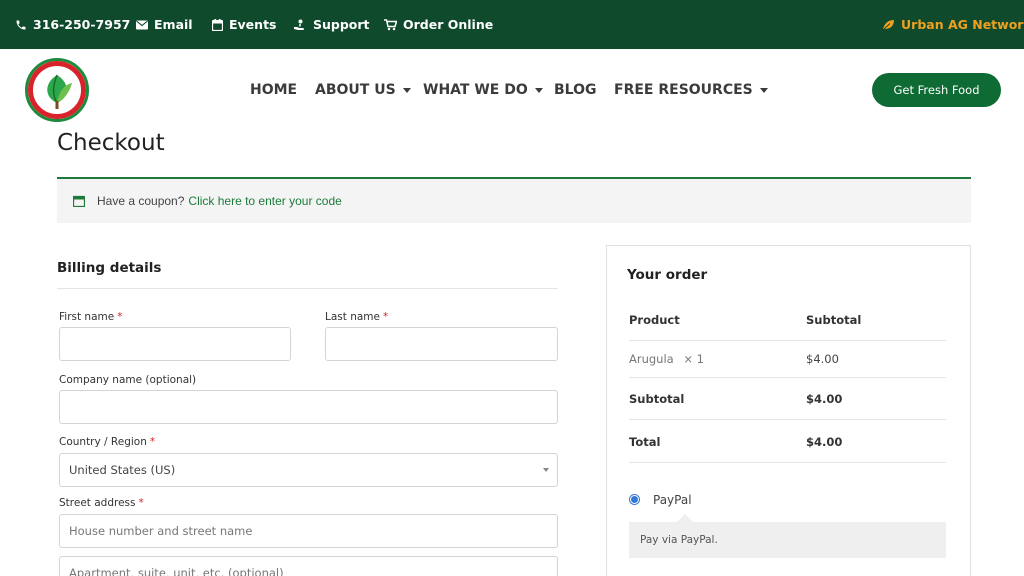 The width and height of the screenshot is (1024, 576). I want to click on urban-ag-network-label: Urban AG Network, so click(962, 24).